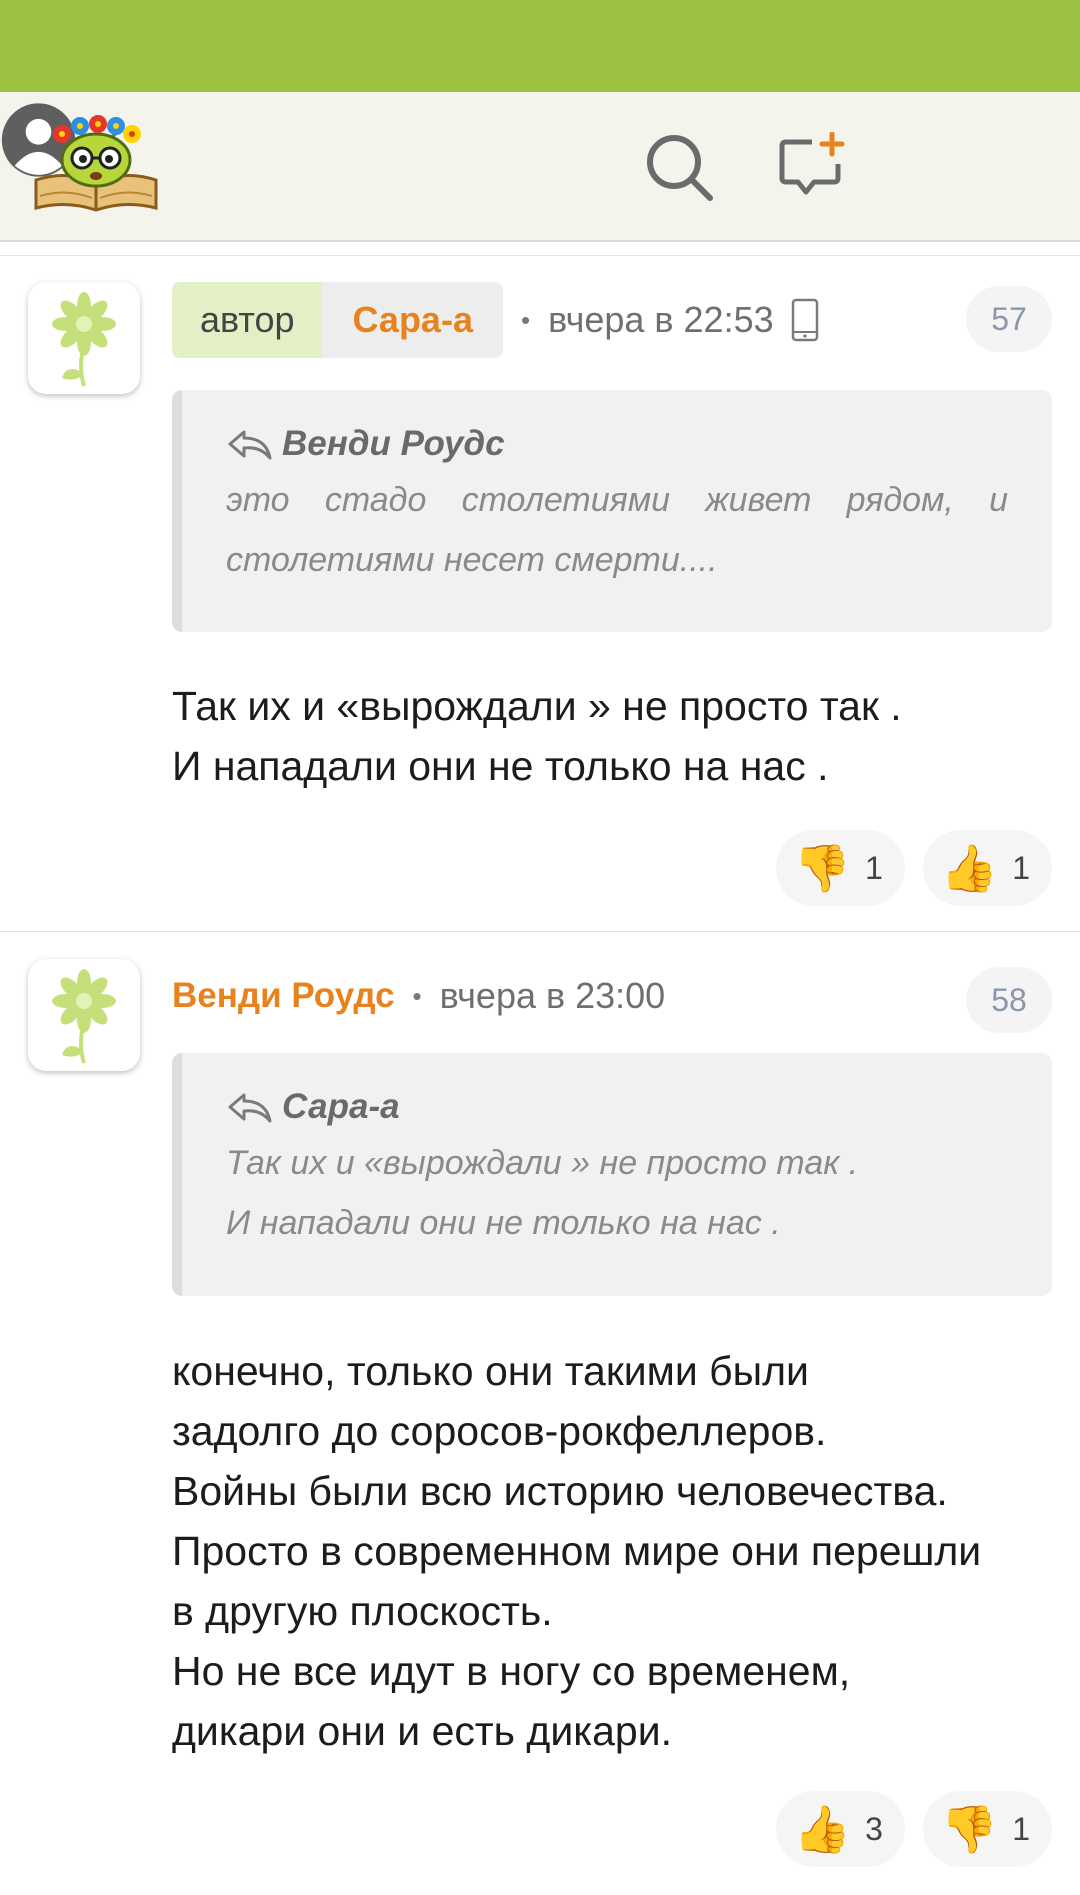  I want to click on comment-author: Сара-а, so click(412, 320).